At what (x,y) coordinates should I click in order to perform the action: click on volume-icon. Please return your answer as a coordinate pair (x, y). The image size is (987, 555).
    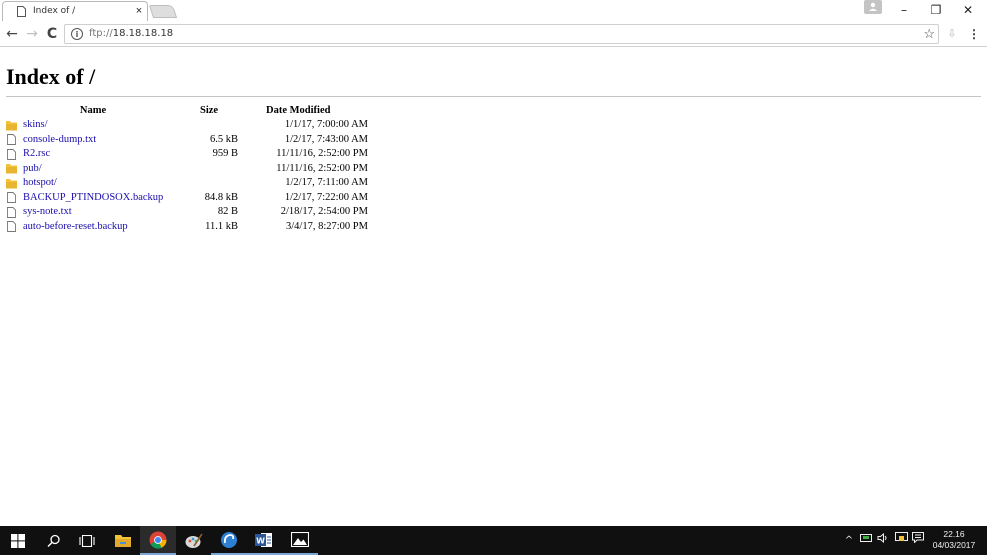
    Looking at the image, I should click on (883, 540).